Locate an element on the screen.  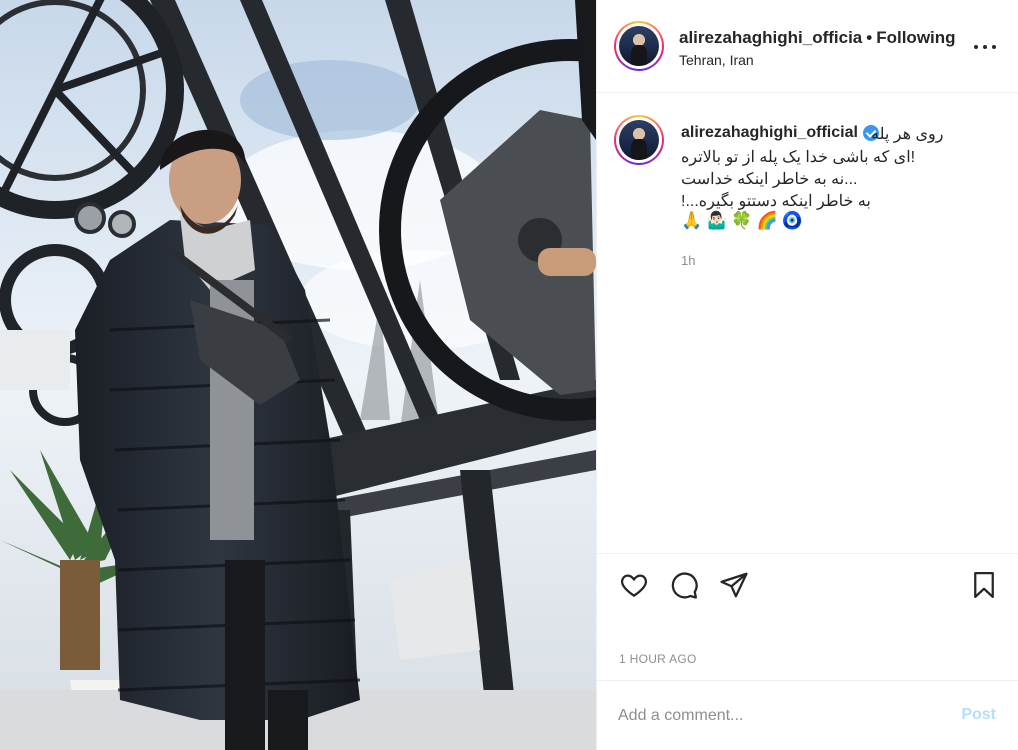
emoji-clover: 🍀 is located at coordinates (742, 220).